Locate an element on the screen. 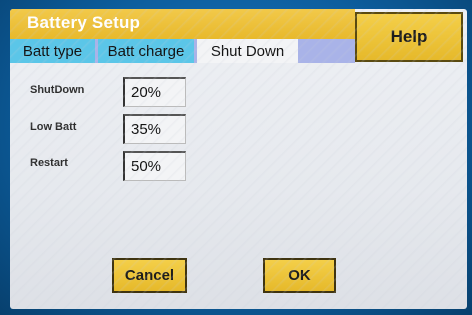  shutdown-label: ShutDown is located at coordinates (57, 90).